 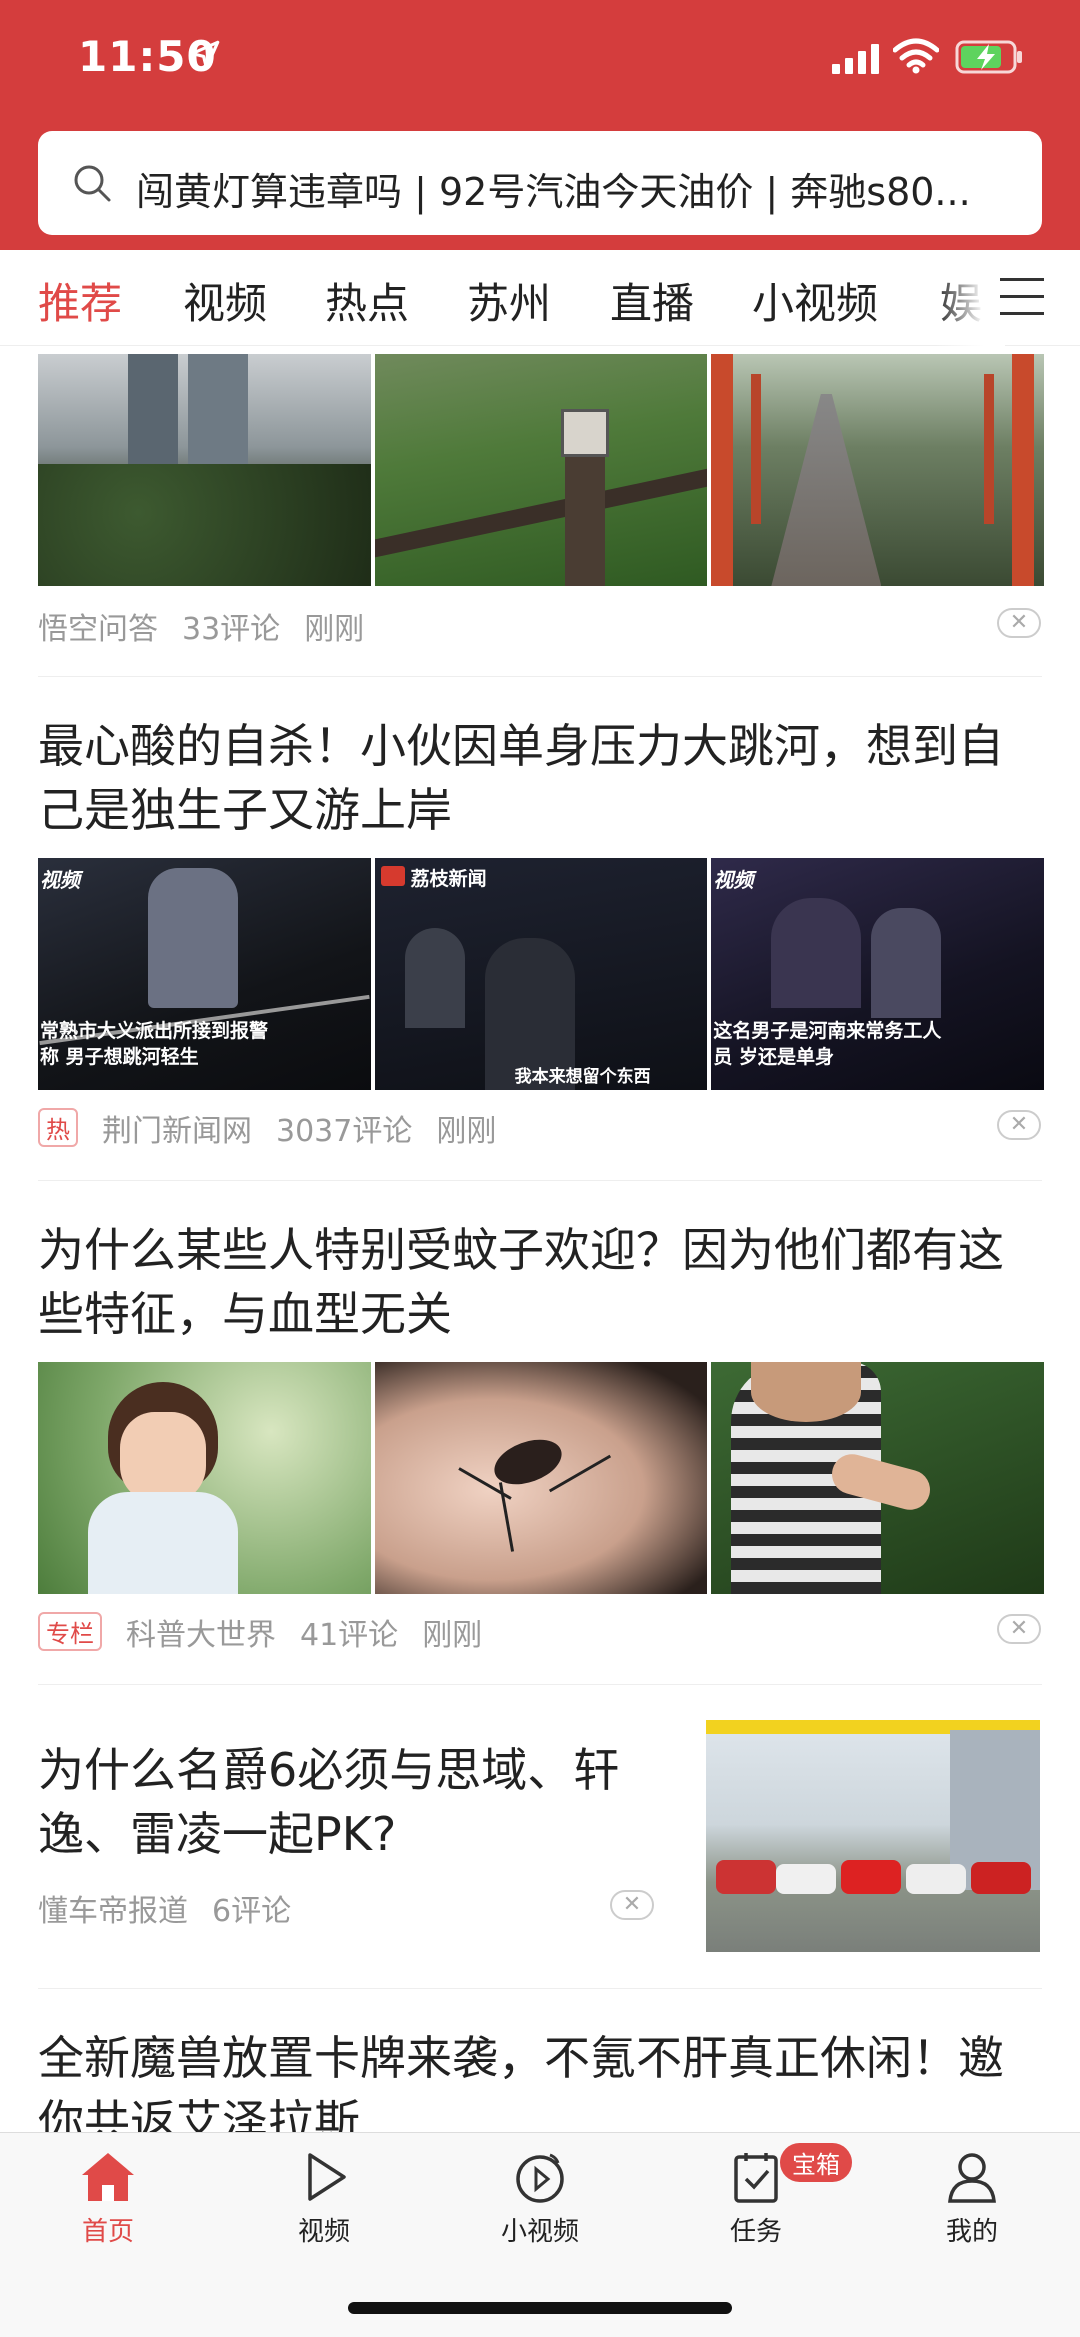 I want to click on thumb-subtitle: 这名男子是河南来常务工人员 岁还是单身, so click(x=827, y=1044).